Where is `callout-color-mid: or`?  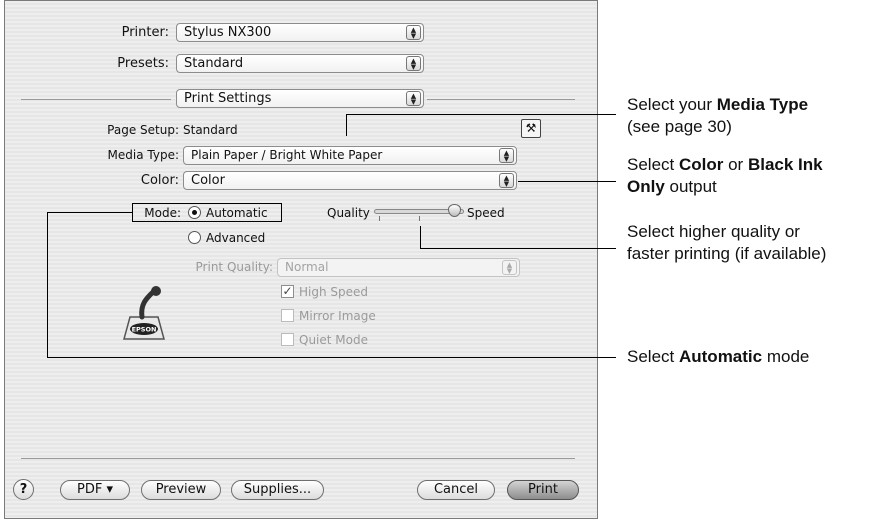
callout-color-mid: or is located at coordinates (735, 164).